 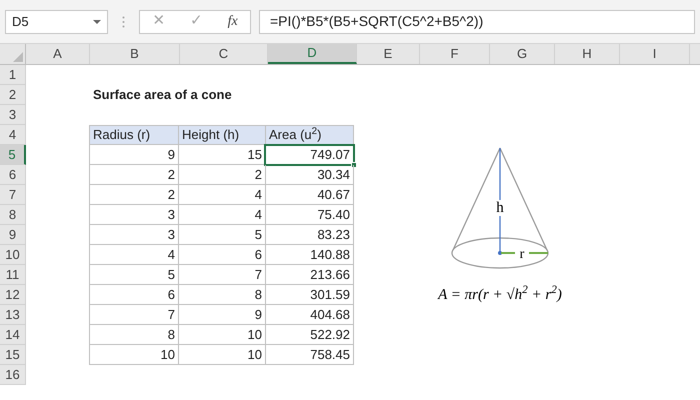 I want to click on column-heading: Area (u$^{2}$), so click(x=309, y=135).